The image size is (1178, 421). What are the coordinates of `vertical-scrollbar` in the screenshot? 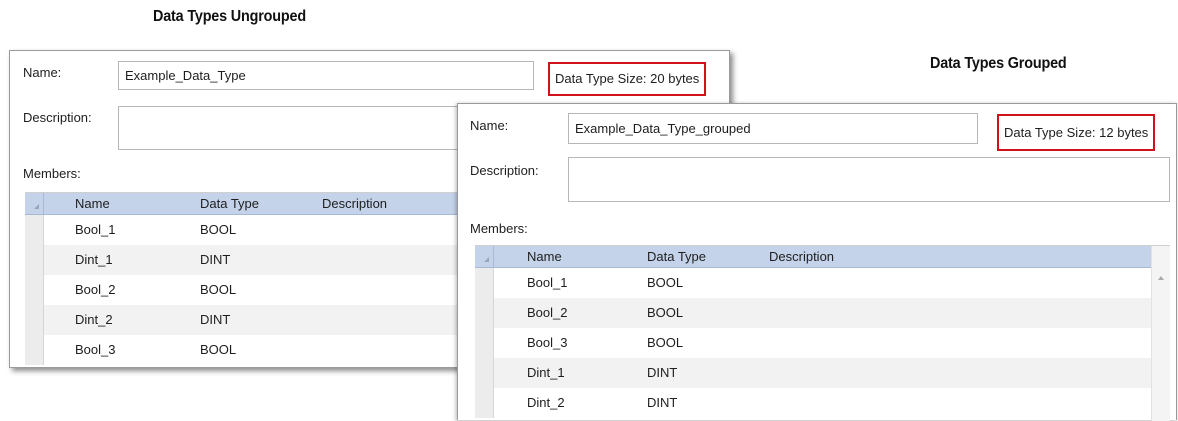 It's located at (1160, 333).